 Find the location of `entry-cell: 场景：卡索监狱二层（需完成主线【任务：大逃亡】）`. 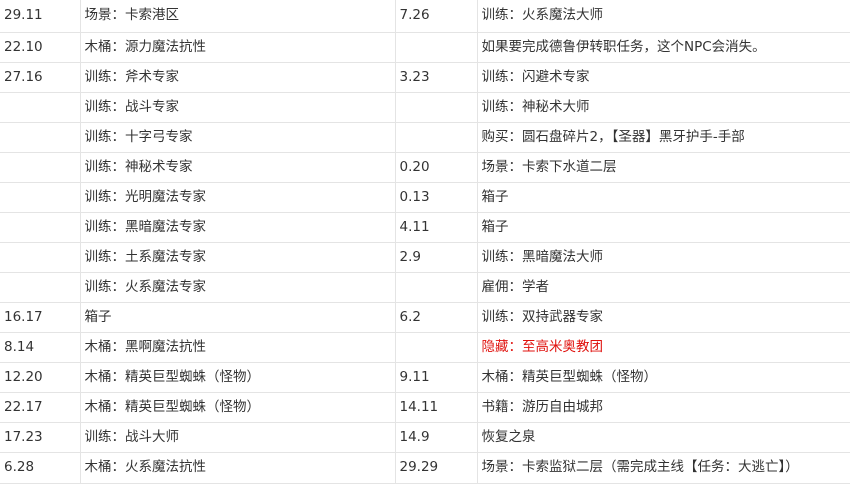

entry-cell: 场景：卡索监狱二层（需完成主线【任务：大逃亡】） is located at coordinates (663, 468).